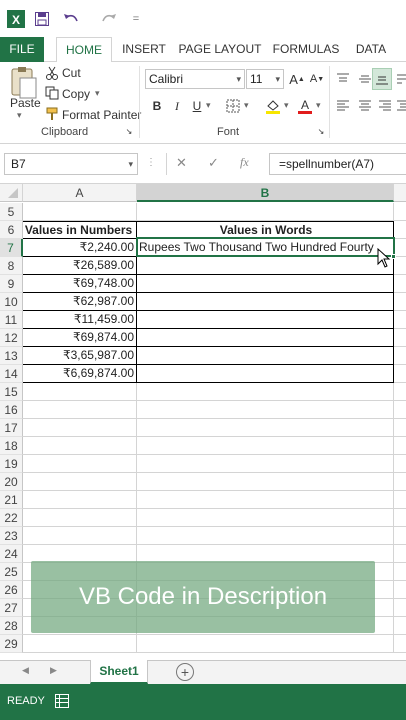 This screenshot has width=406, height=720. What do you see at coordinates (11, 572) in the screenshot?
I see `row-header: 25` at bounding box center [11, 572].